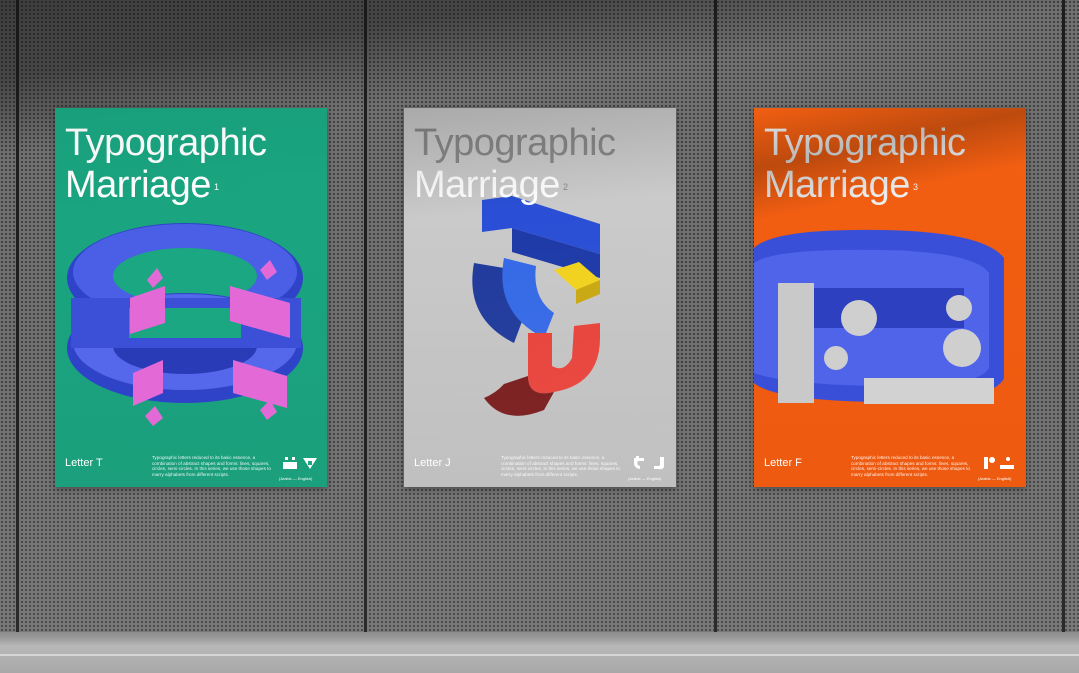 This screenshot has height=673, width=1079. I want to click on poster-number: 1, so click(216, 187).